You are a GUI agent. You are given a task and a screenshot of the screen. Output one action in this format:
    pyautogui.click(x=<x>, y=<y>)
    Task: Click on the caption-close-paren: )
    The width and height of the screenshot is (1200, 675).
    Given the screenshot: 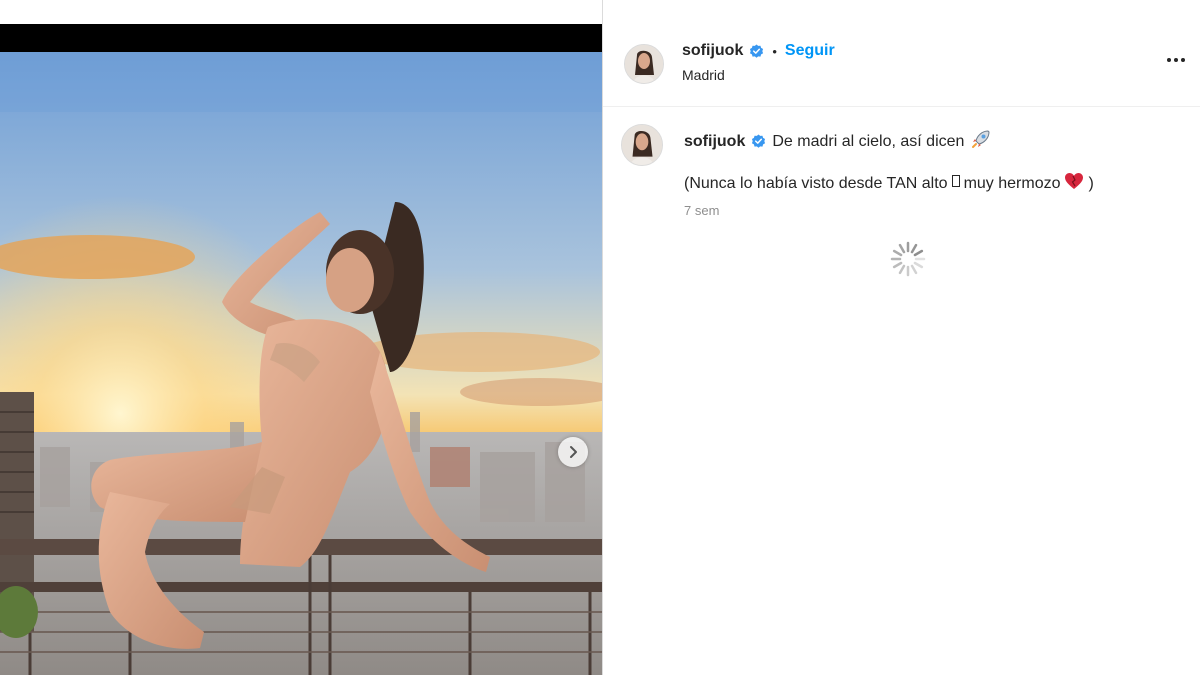 What is the action you would take?
    pyautogui.click(x=1091, y=183)
    